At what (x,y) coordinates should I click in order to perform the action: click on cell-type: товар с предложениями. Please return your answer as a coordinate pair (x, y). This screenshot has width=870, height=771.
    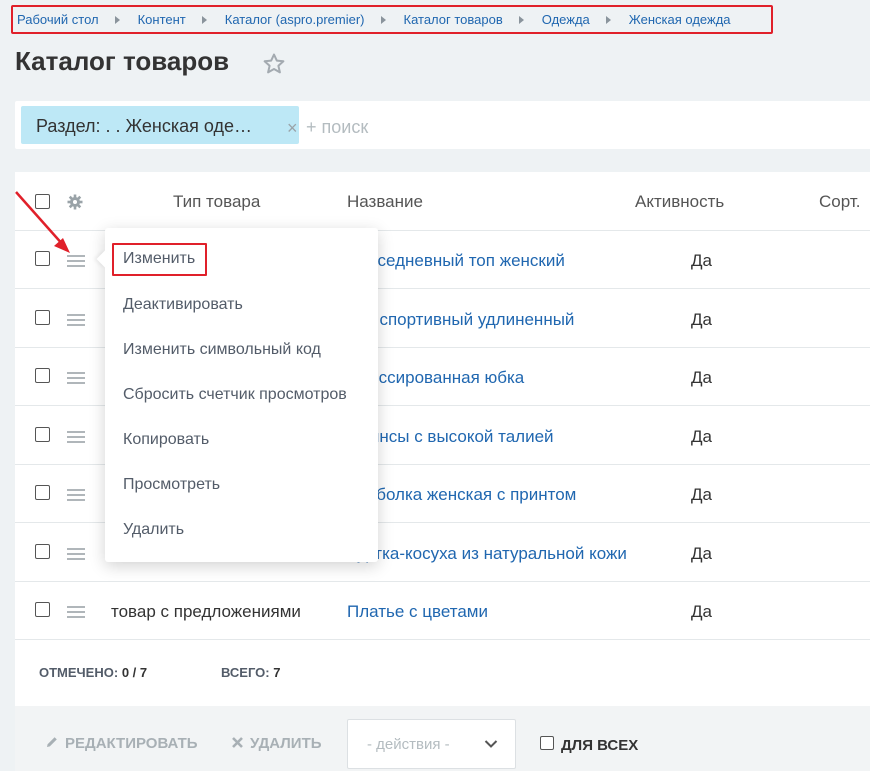
    Looking at the image, I should click on (206, 611).